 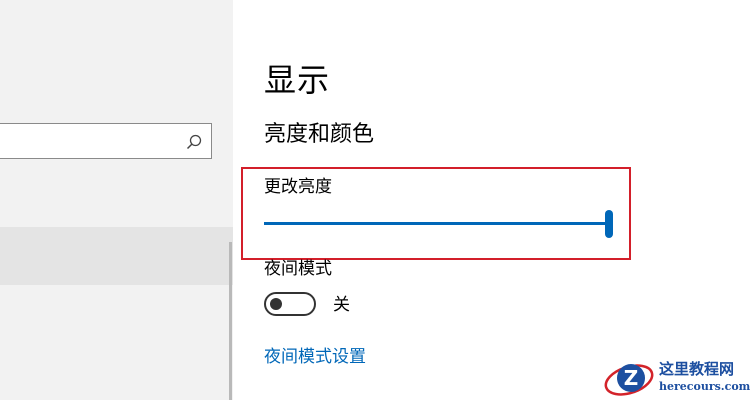 I want to click on search-input, so click(x=89, y=142).